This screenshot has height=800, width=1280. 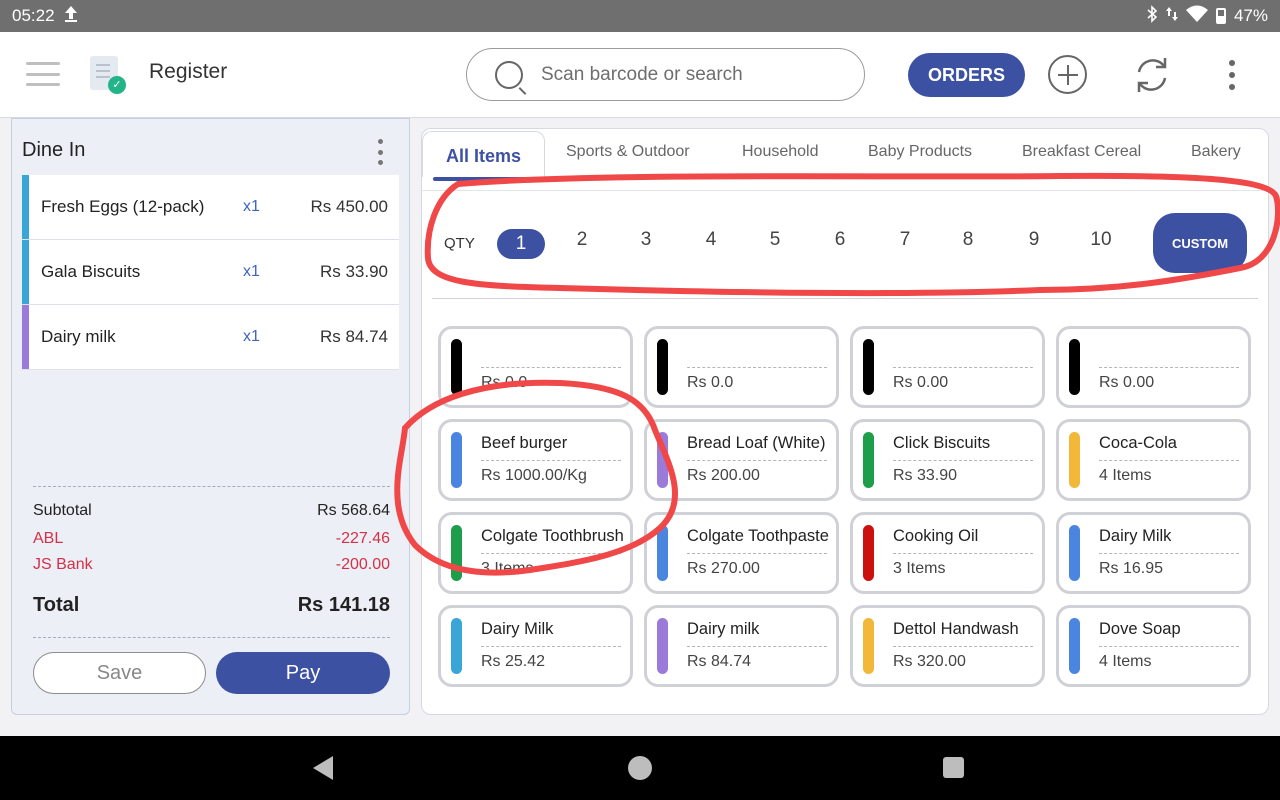 What do you see at coordinates (640, 768) in the screenshot?
I see `home-icon` at bounding box center [640, 768].